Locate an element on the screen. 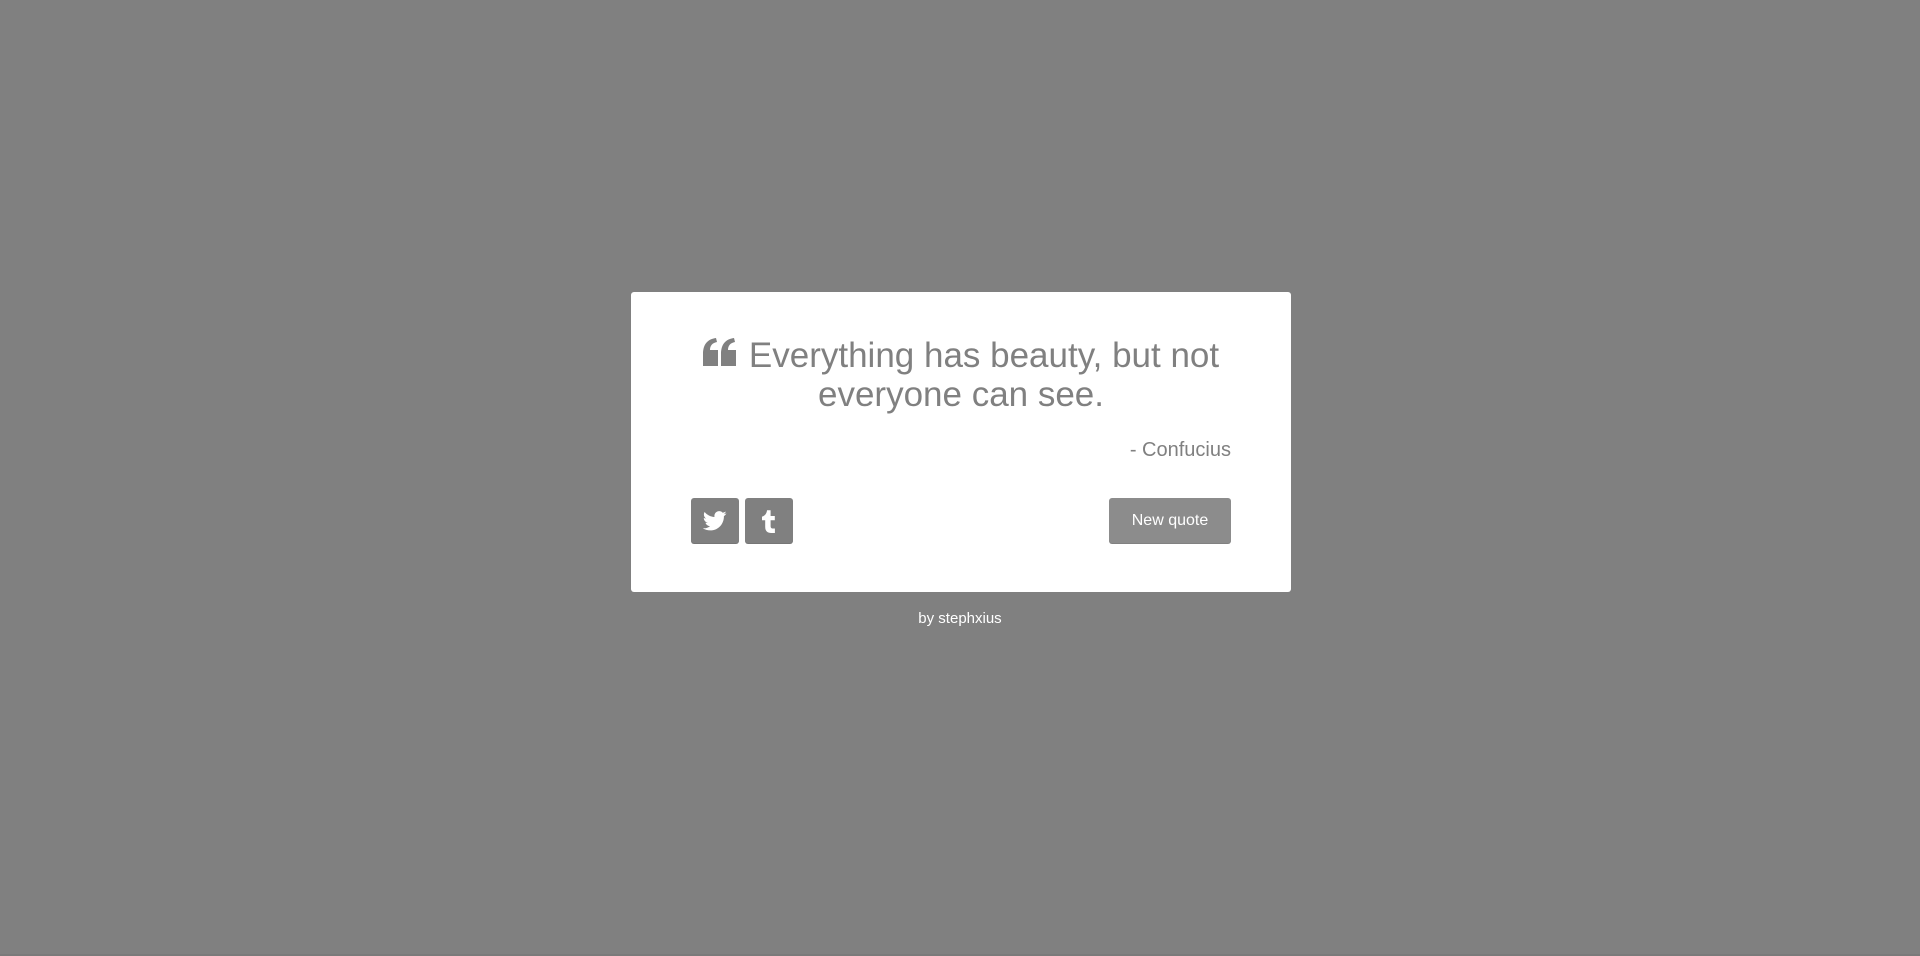  tweet-quote-button is located at coordinates (715, 521).